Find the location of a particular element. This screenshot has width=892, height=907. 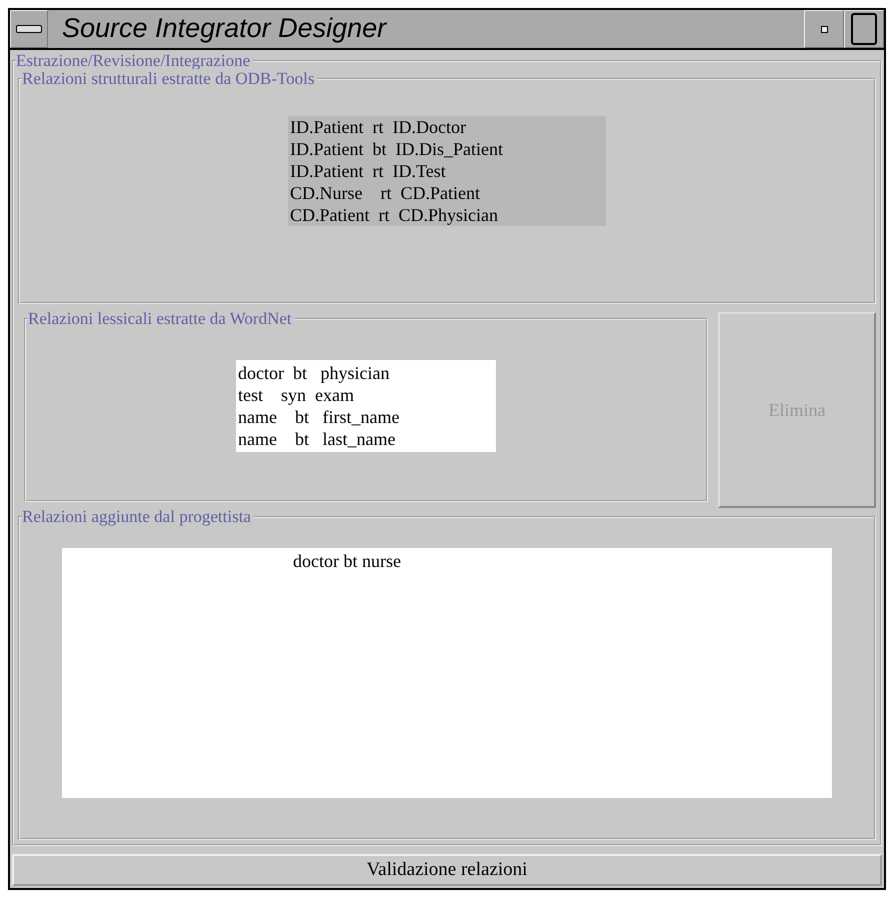

list-row: name bt last_name is located at coordinates (366, 439).